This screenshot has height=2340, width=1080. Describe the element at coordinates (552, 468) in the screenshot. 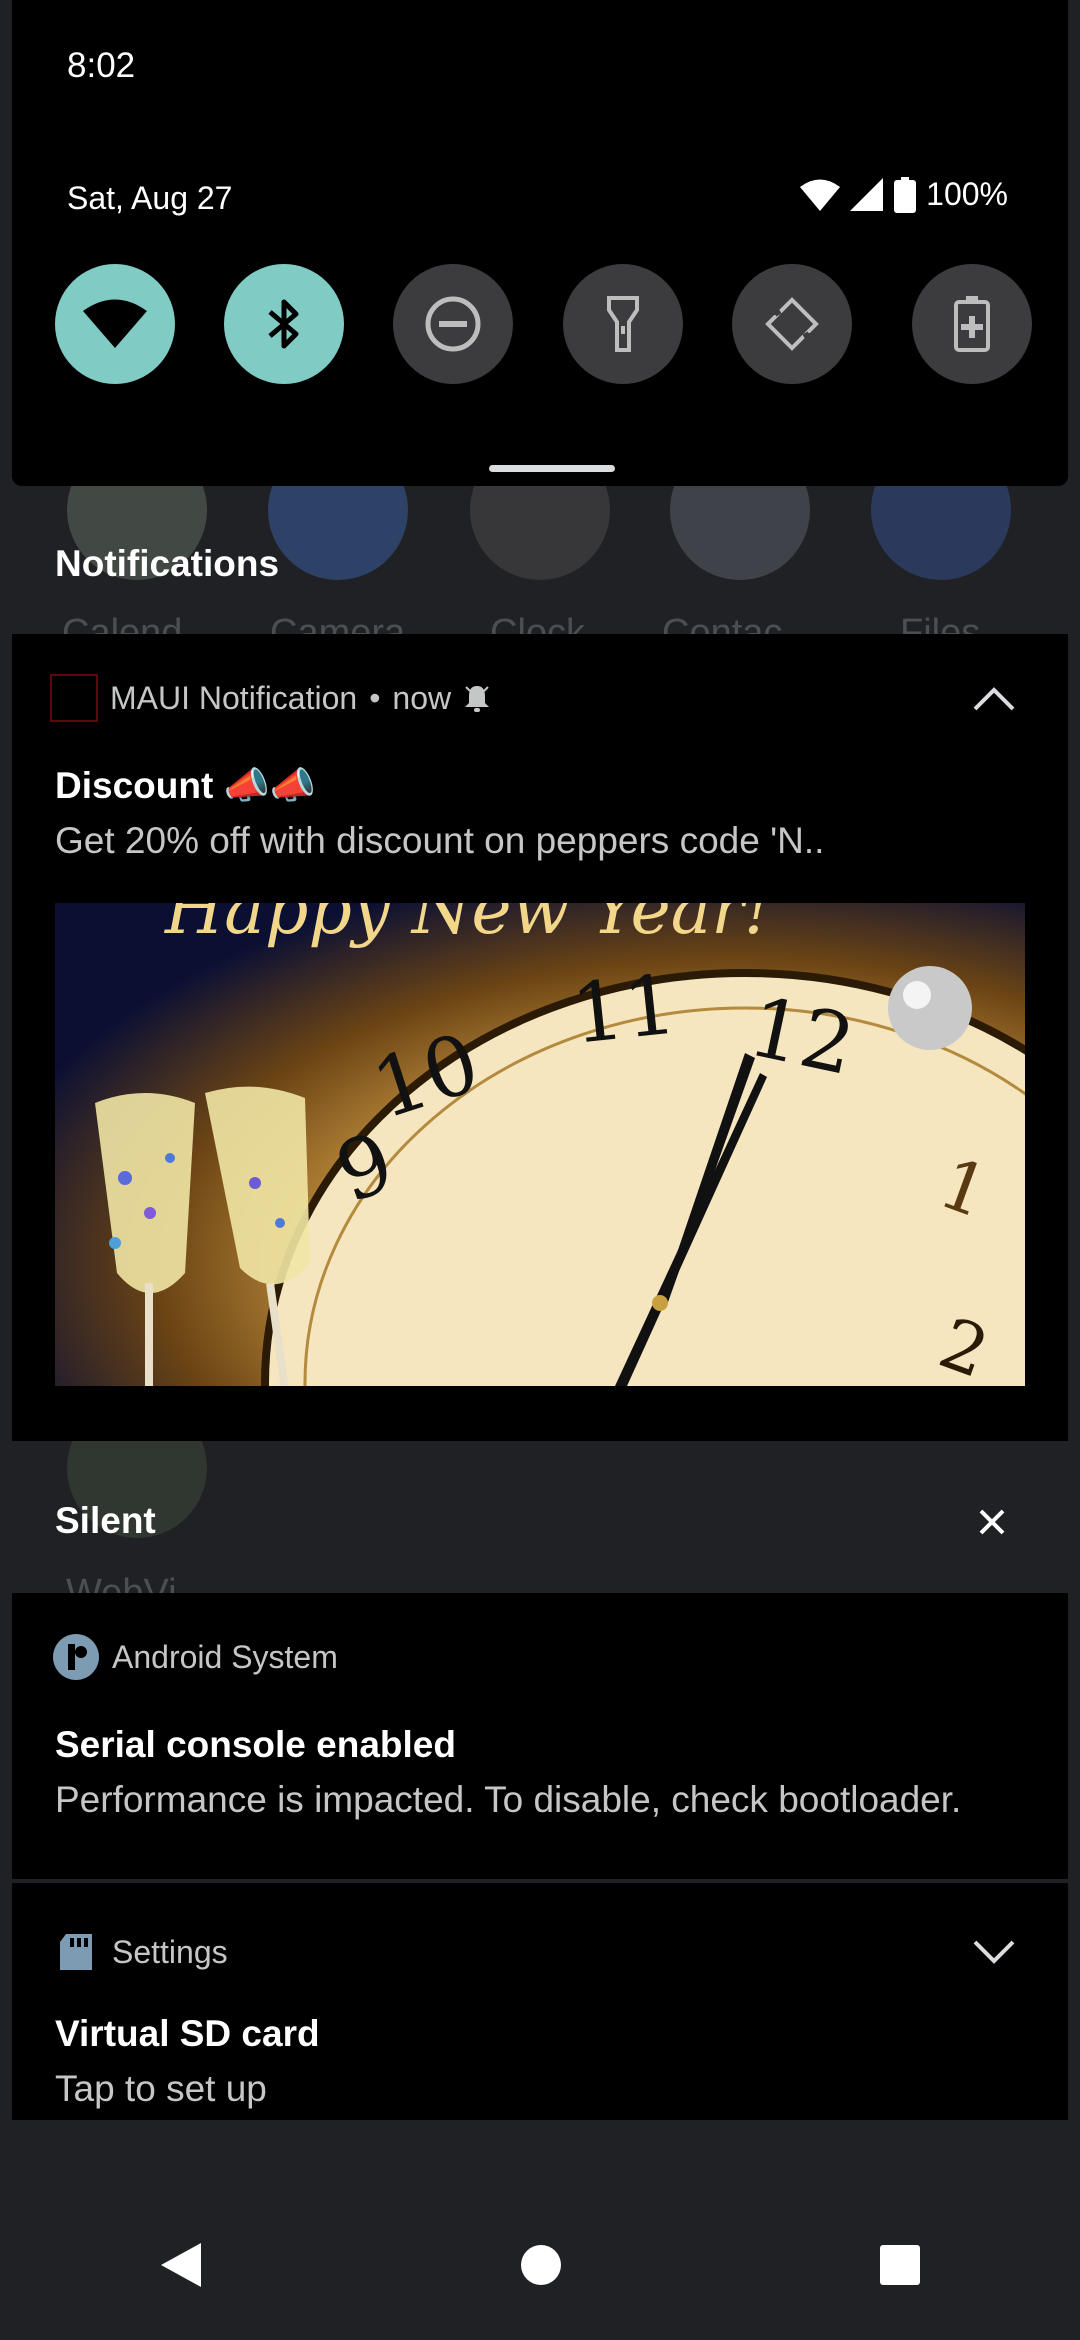

I see `shade-drag-handle` at that location.